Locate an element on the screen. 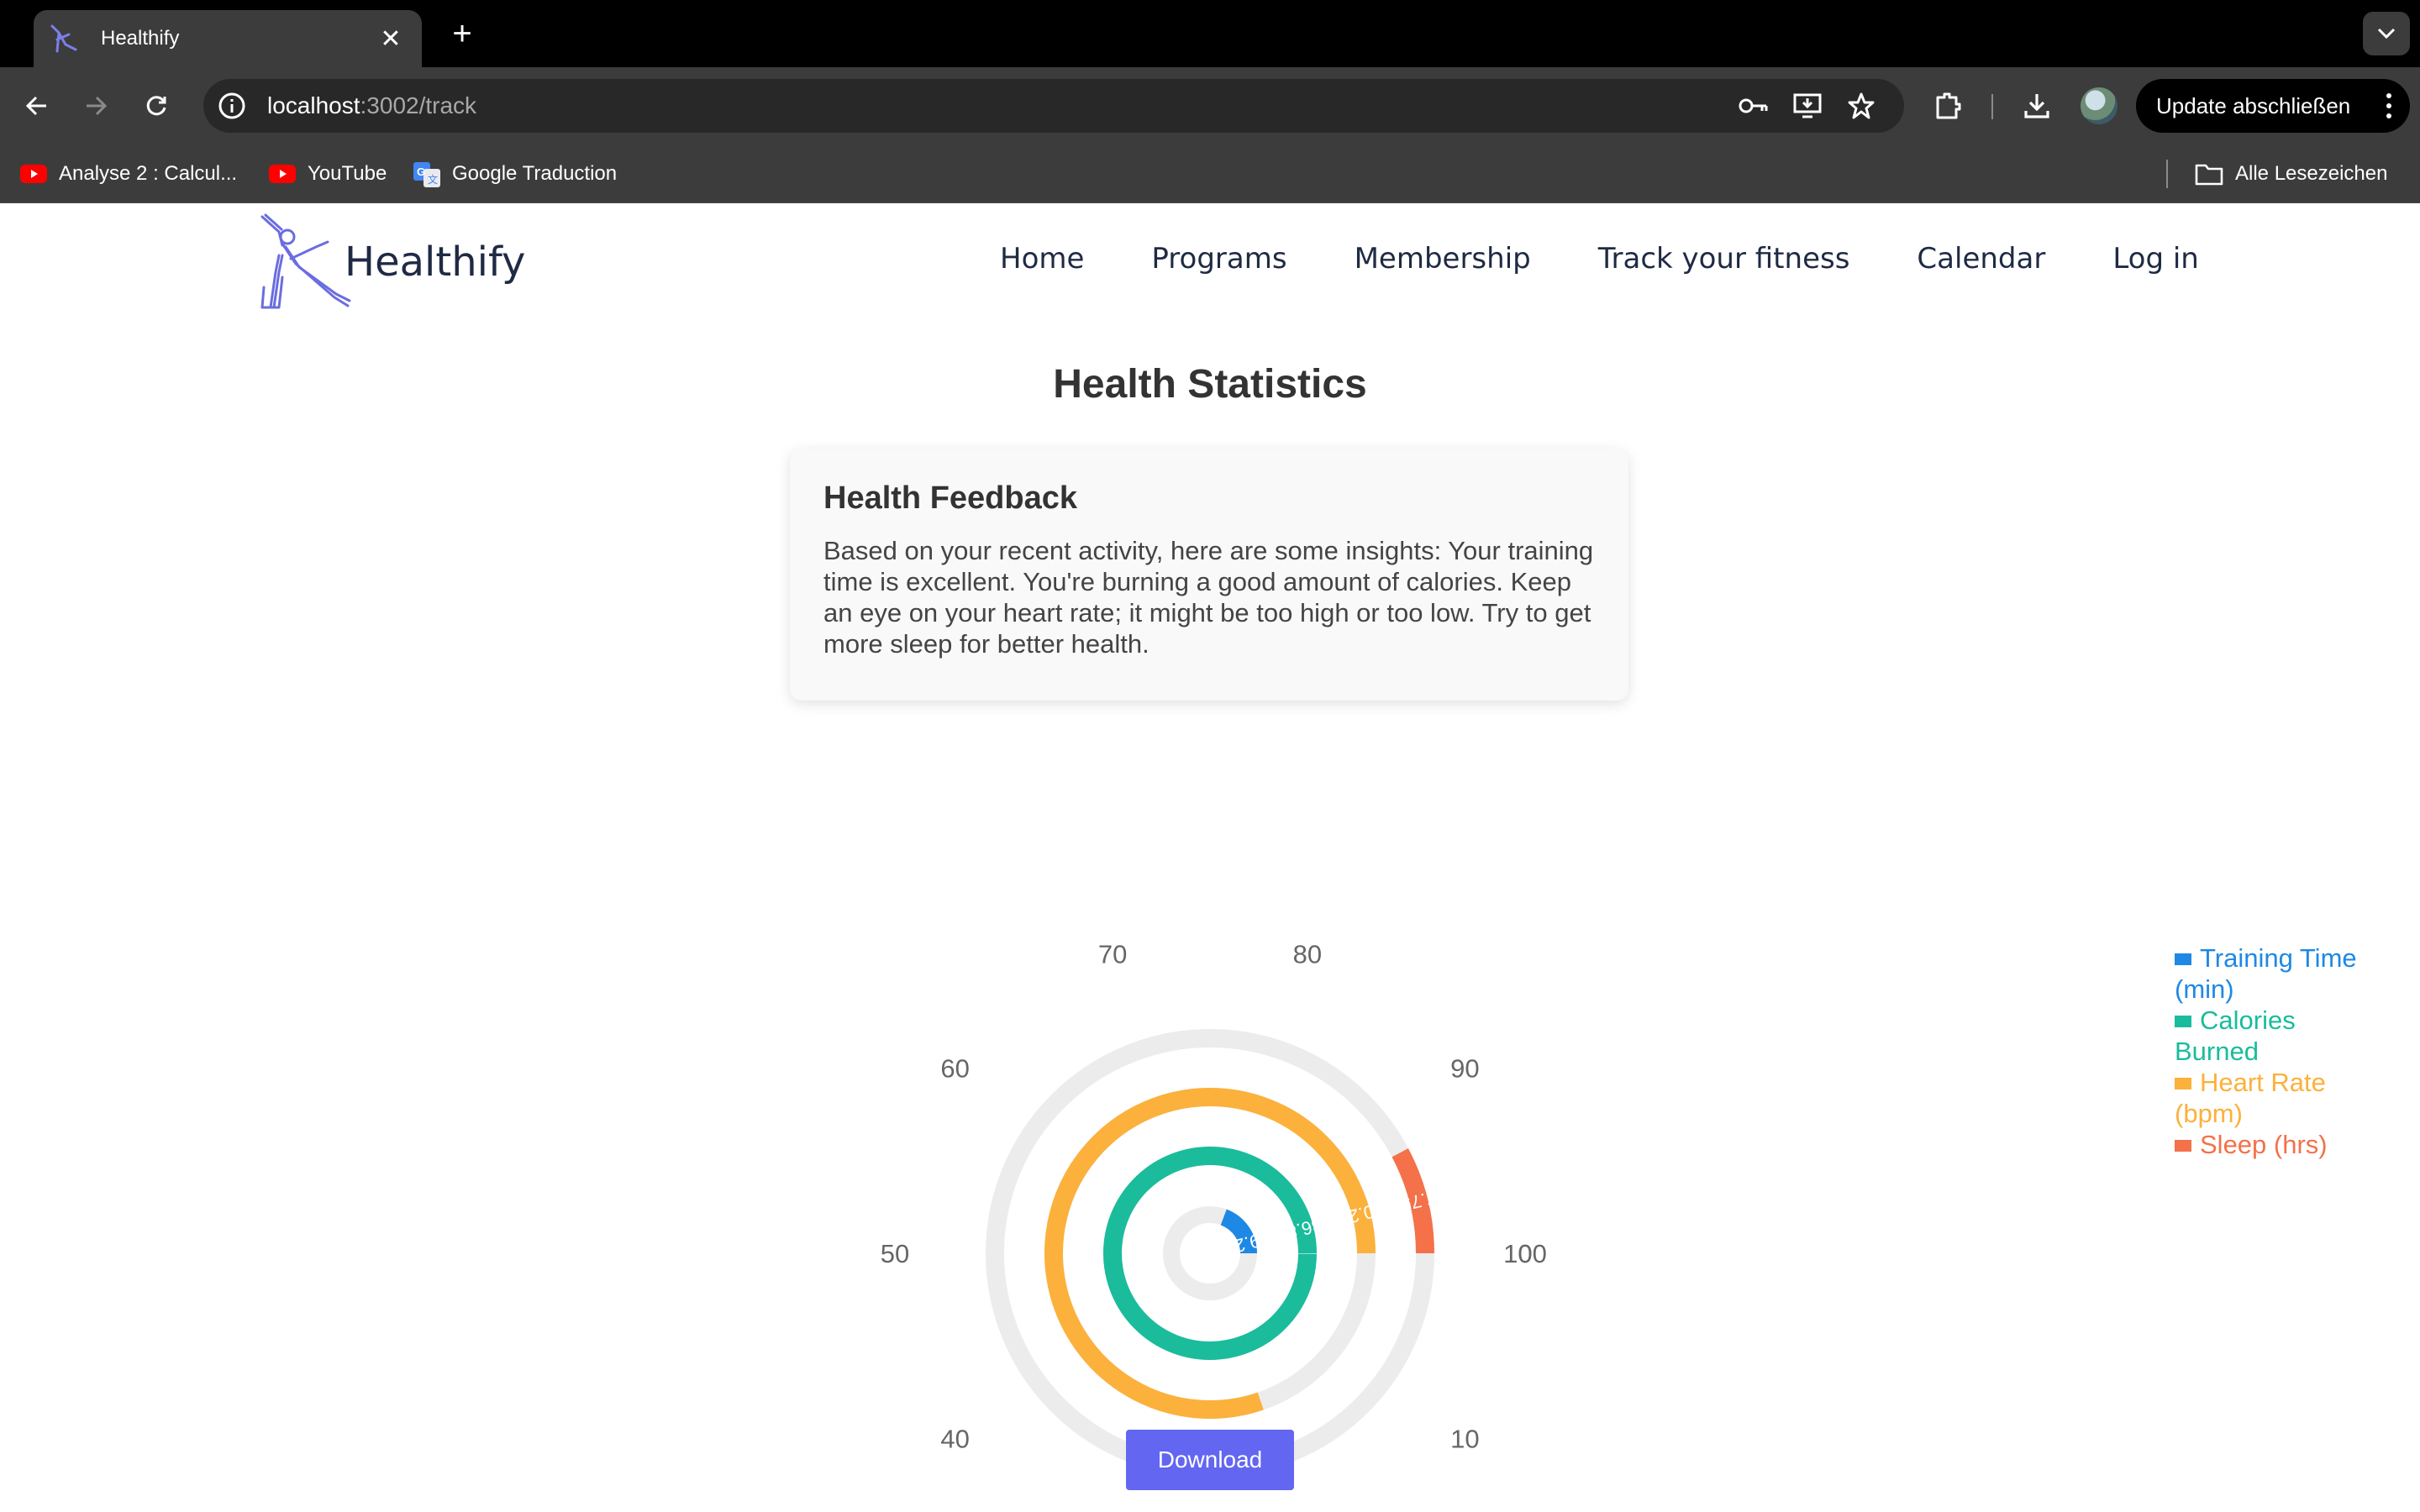 This screenshot has width=2420, height=1512. page-title: Health Statistics is located at coordinates (1210, 384).